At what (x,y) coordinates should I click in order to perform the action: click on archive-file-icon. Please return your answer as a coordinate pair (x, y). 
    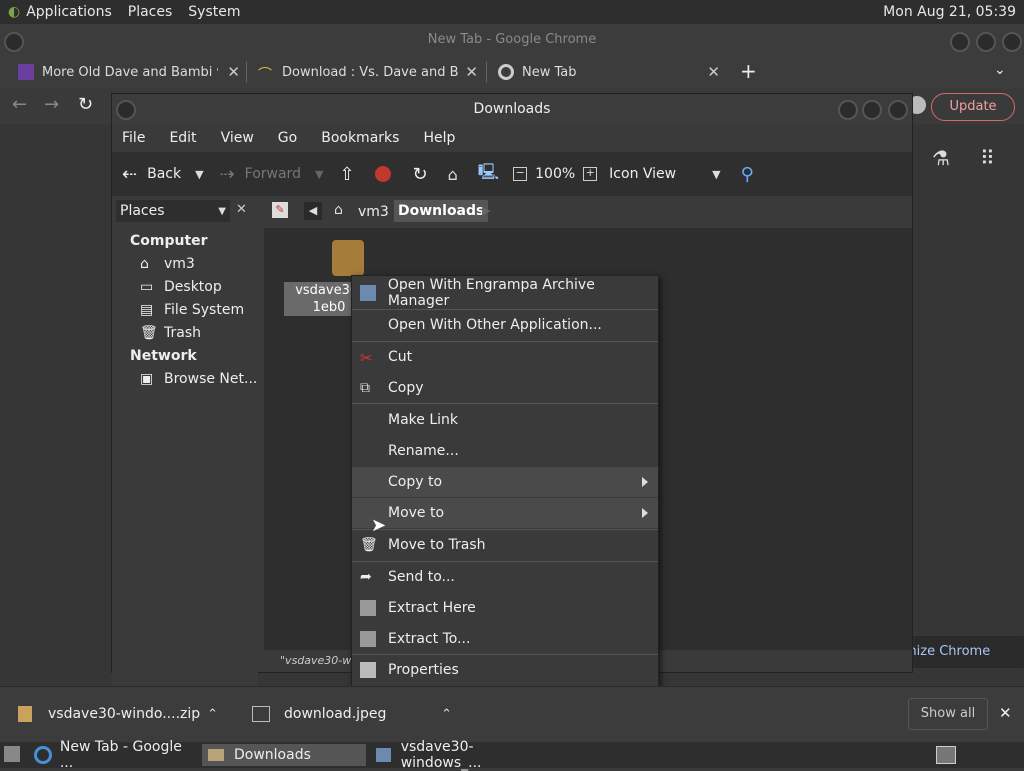
    Looking at the image, I should click on (348, 258).